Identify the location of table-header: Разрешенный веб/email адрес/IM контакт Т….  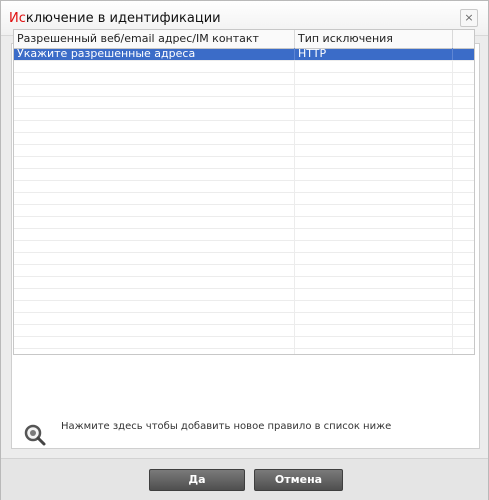
(244, 39).